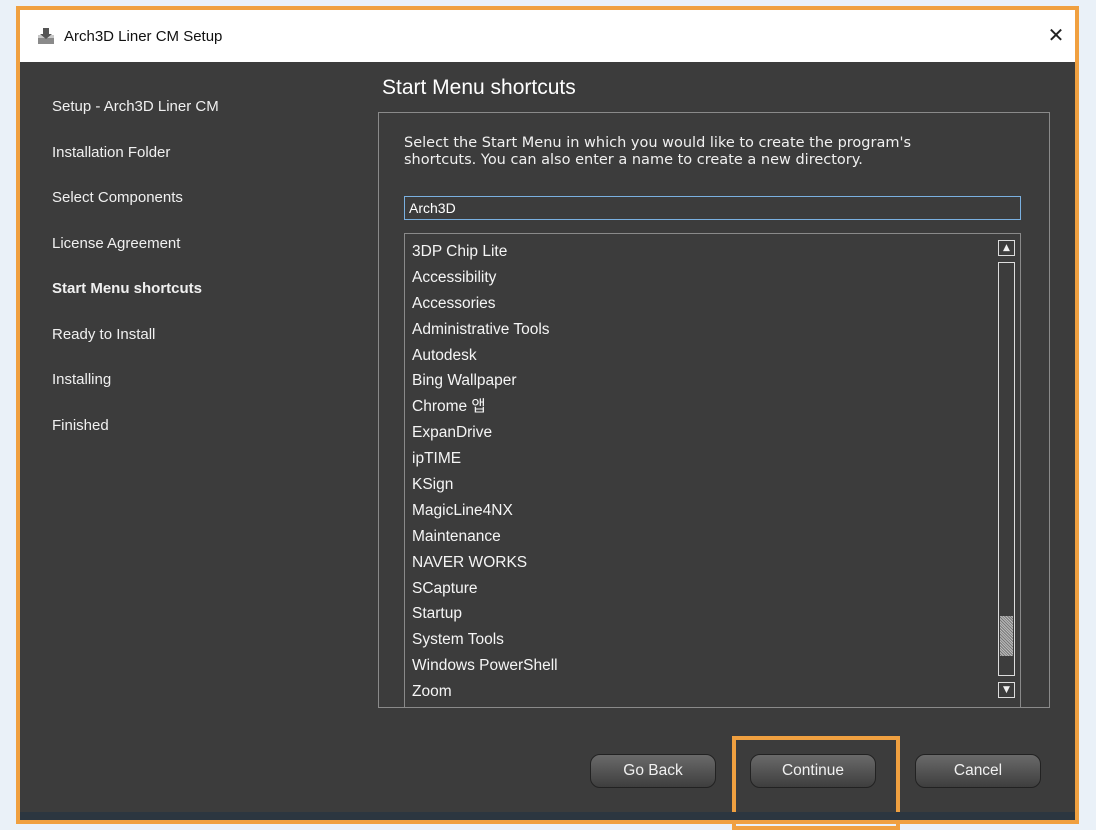 This screenshot has height=830, width=1096. What do you see at coordinates (485, 381) in the screenshot?
I see `folder-list-item: Bing Wallpaper` at bounding box center [485, 381].